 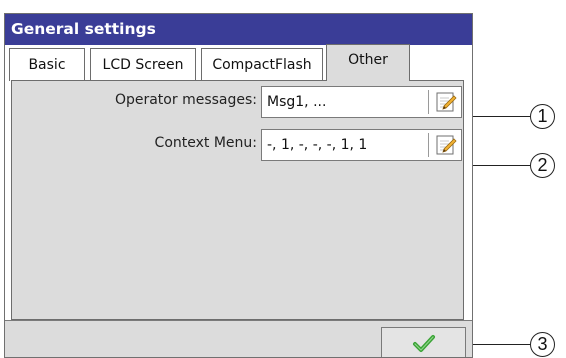 I want to click on context-menu-value: -, 1, -, -, -, 1, 1, so click(x=317, y=145).